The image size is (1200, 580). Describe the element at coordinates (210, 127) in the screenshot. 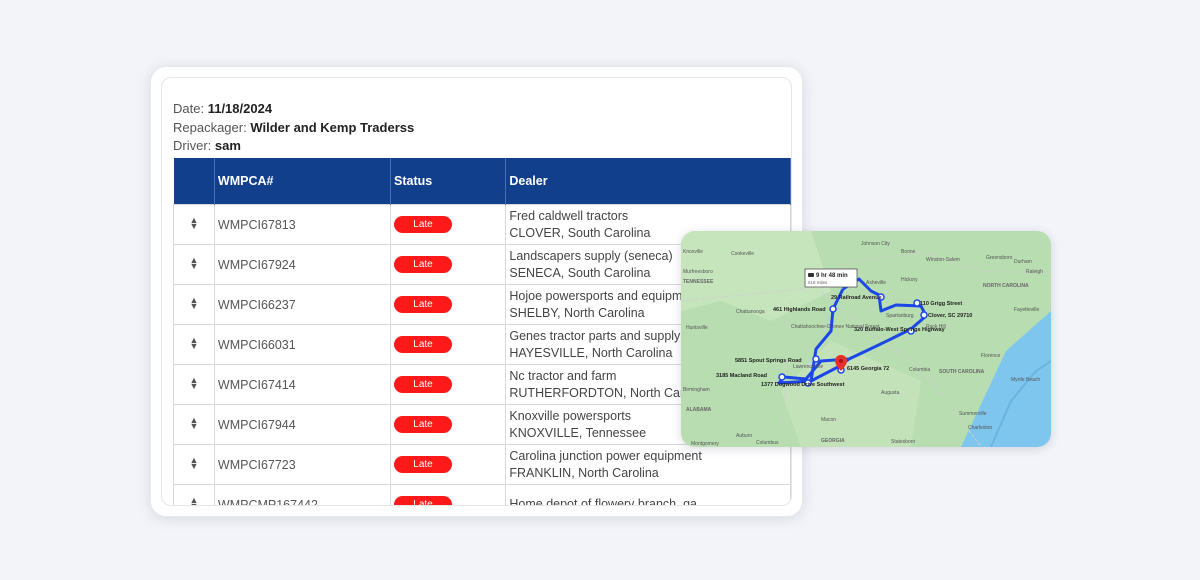

I see `repackager-label: Repackager:` at that location.